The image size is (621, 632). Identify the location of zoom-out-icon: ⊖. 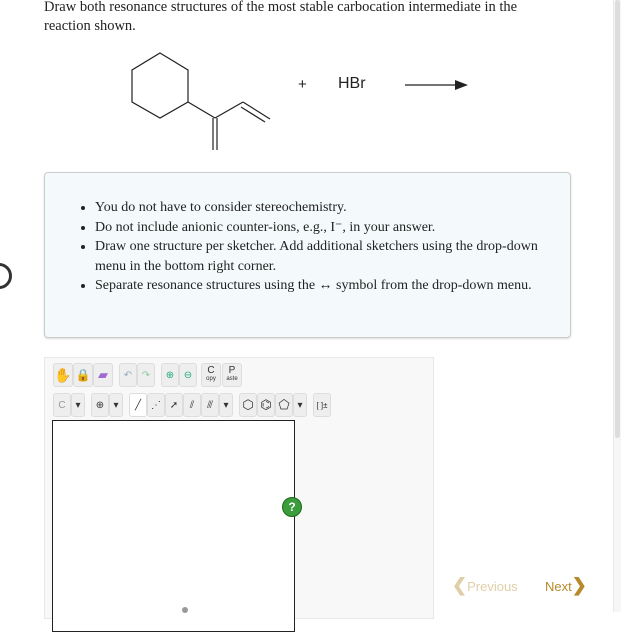
(188, 375).